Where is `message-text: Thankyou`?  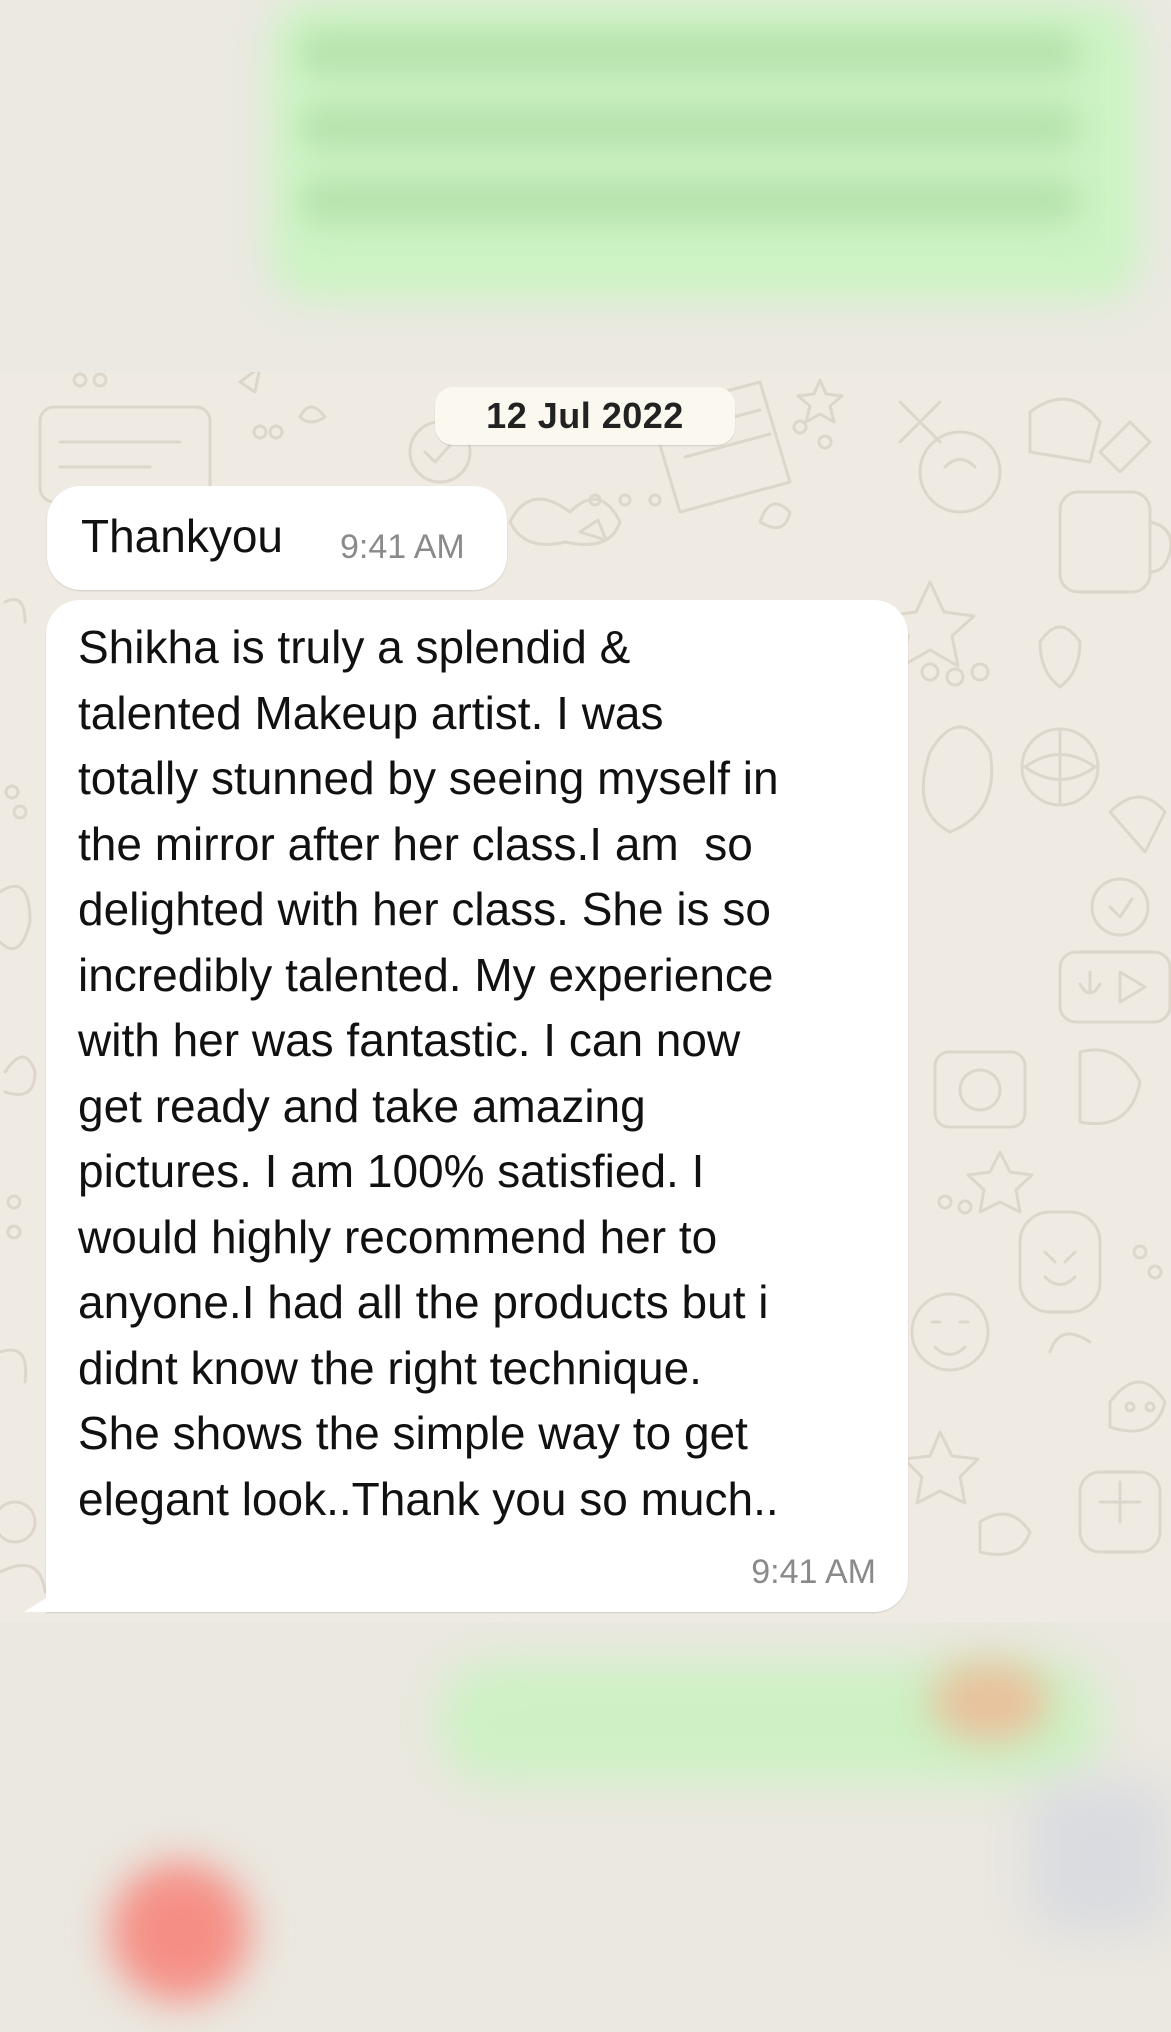
message-text: Thankyou is located at coordinates (182, 536).